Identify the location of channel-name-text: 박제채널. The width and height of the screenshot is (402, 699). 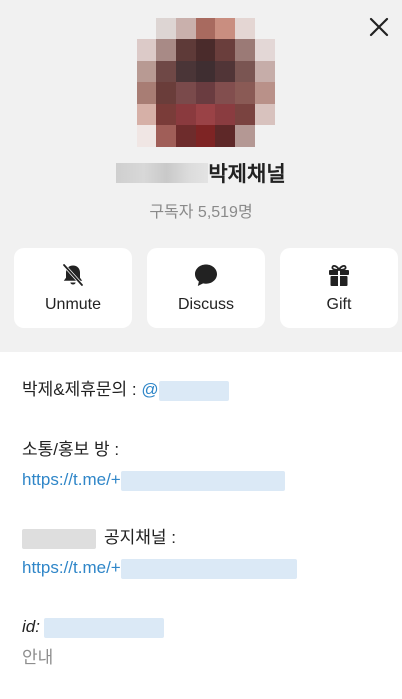
(247, 174).